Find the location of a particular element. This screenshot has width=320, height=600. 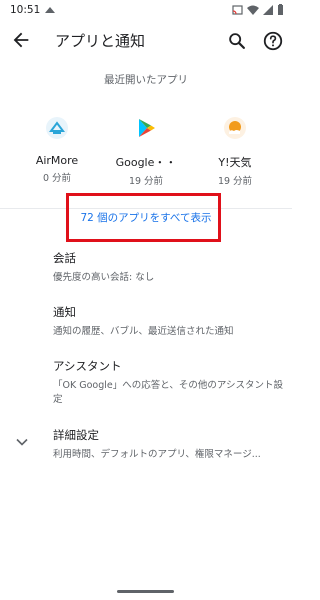

back-arrow-icon is located at coordinates (21, 40).